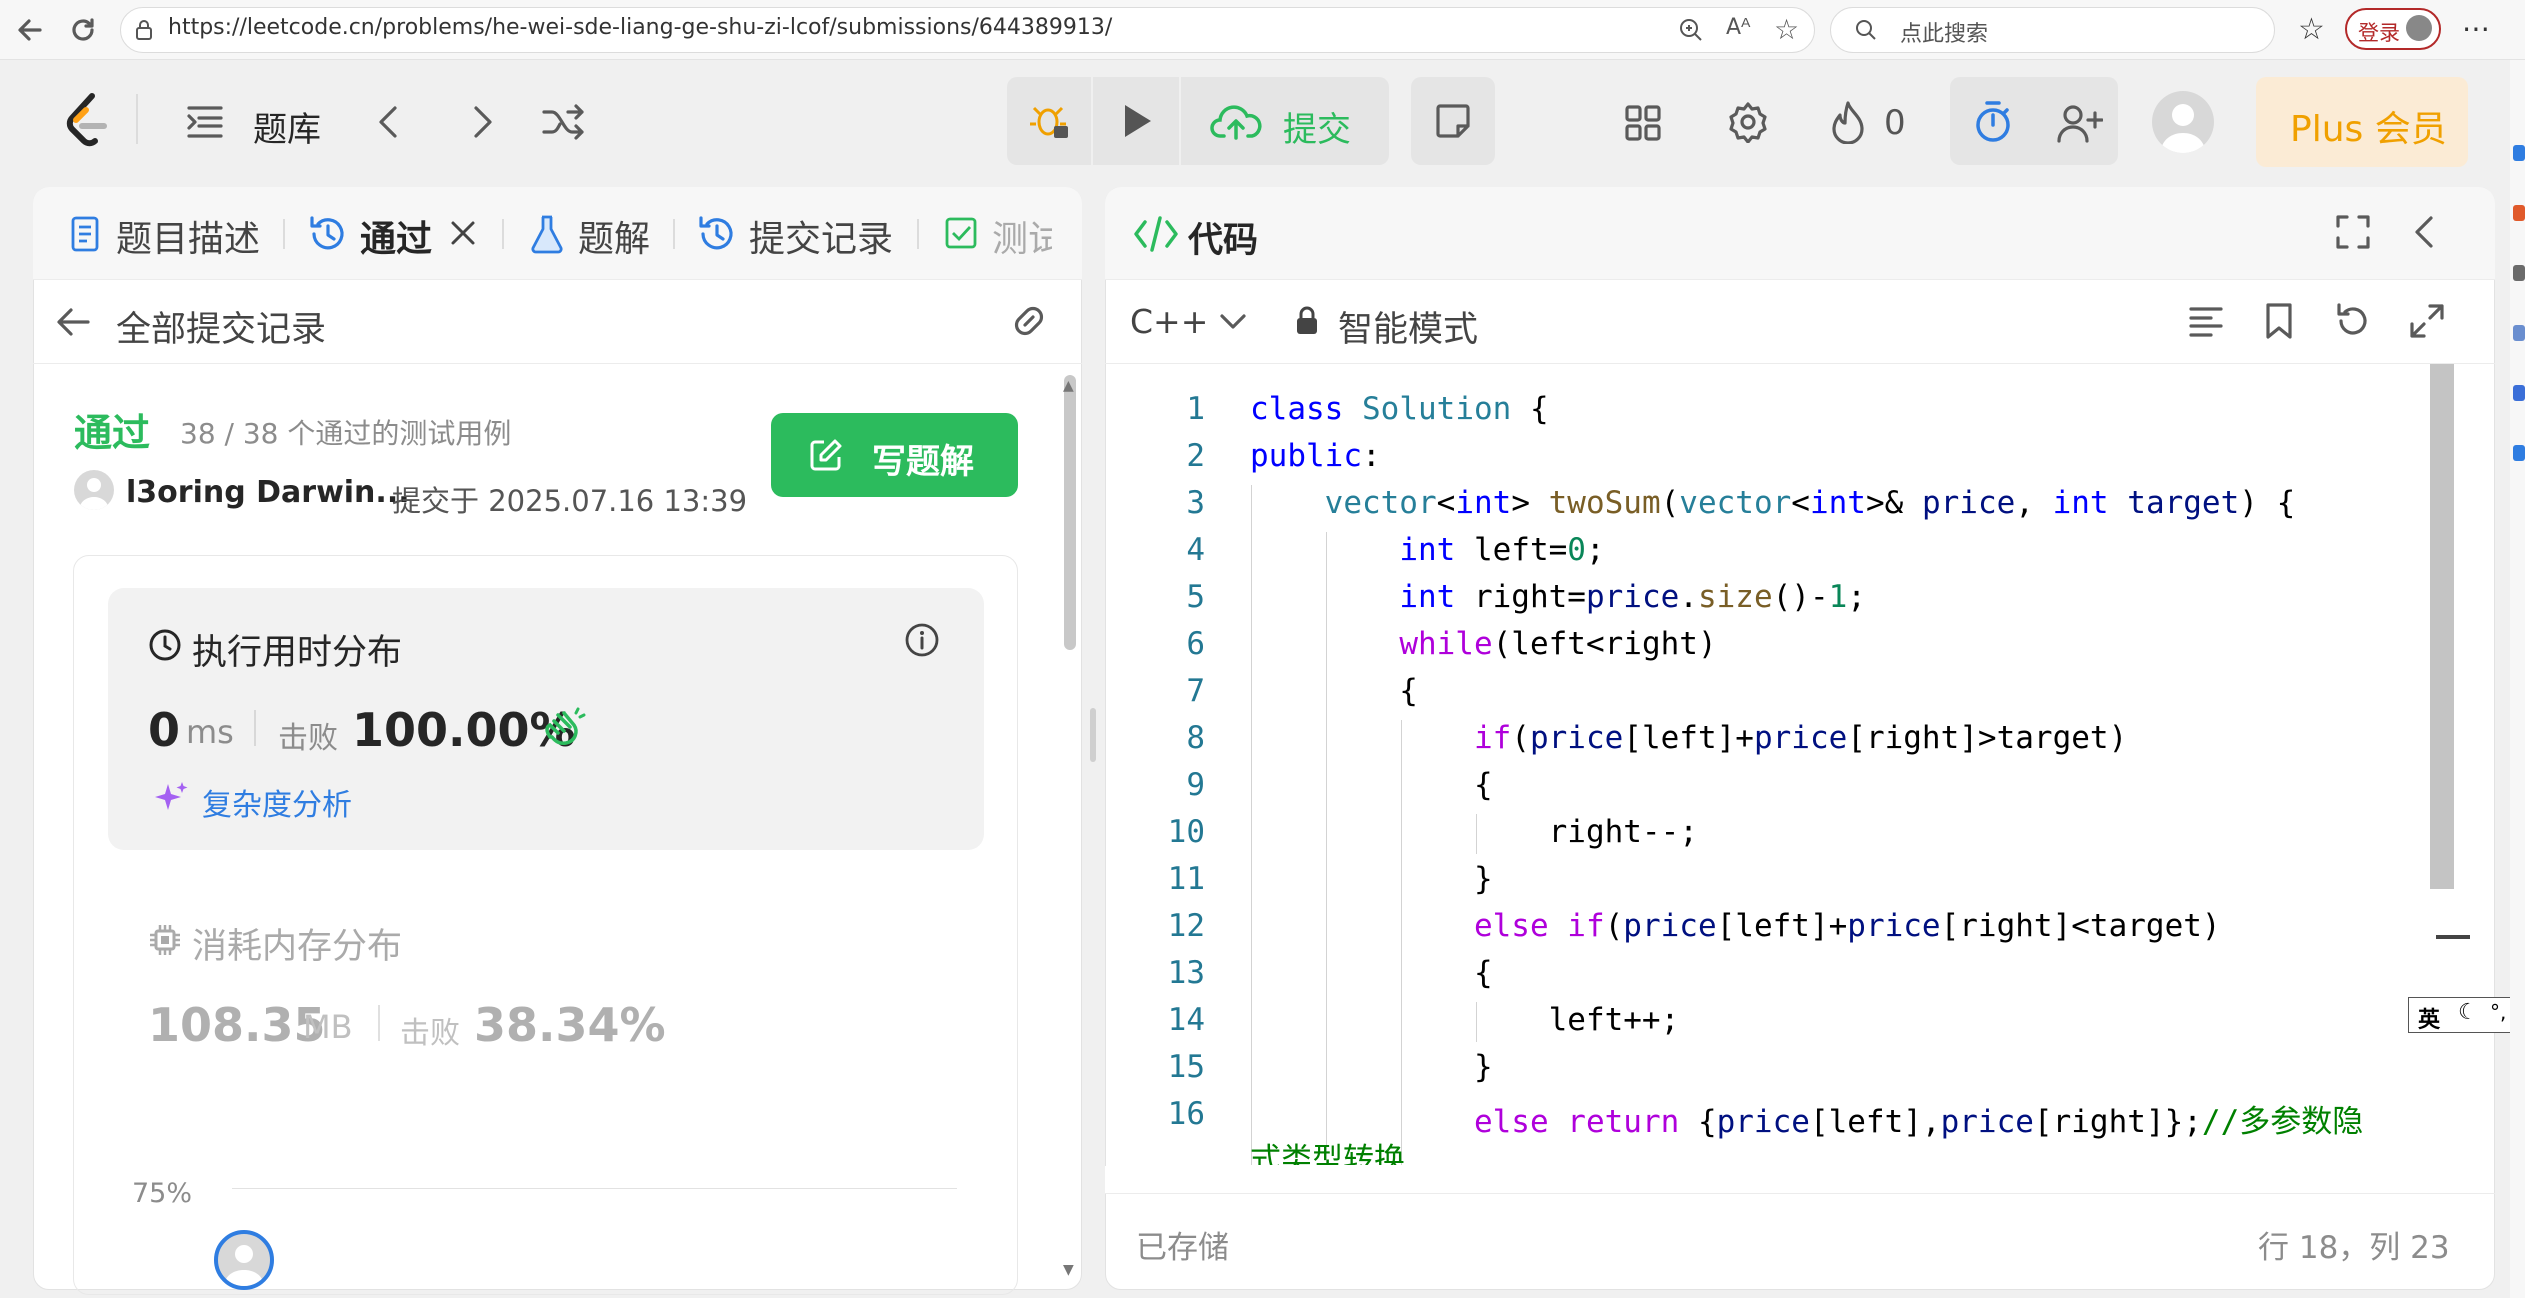 This screenshot has height=1298, width=2525. I want to click on smart-mode-label: 智能模式, so click(1408, 326).